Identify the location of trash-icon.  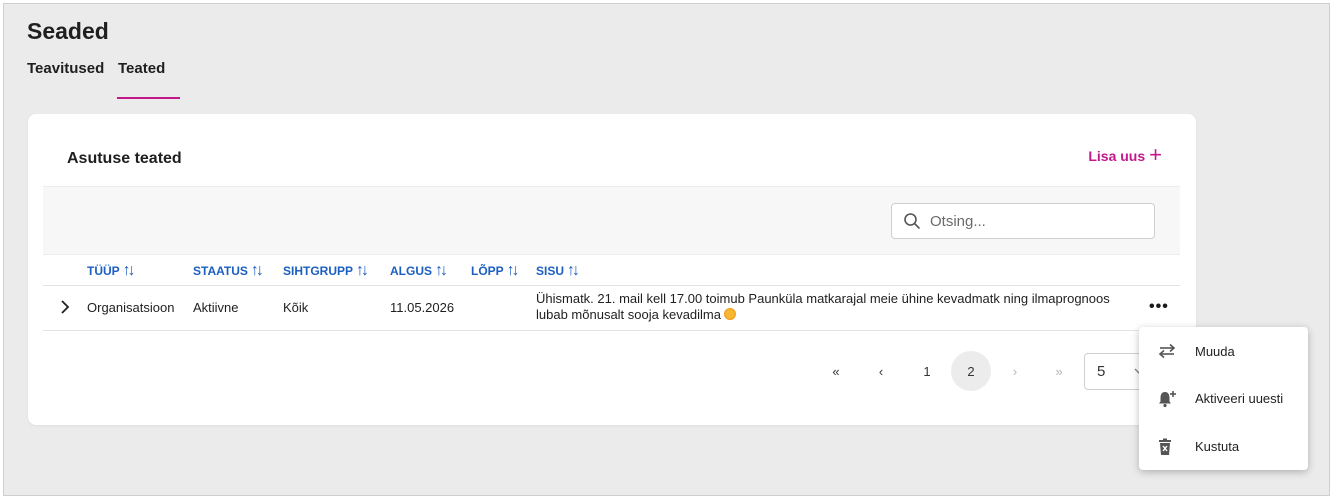
(1165, 446).